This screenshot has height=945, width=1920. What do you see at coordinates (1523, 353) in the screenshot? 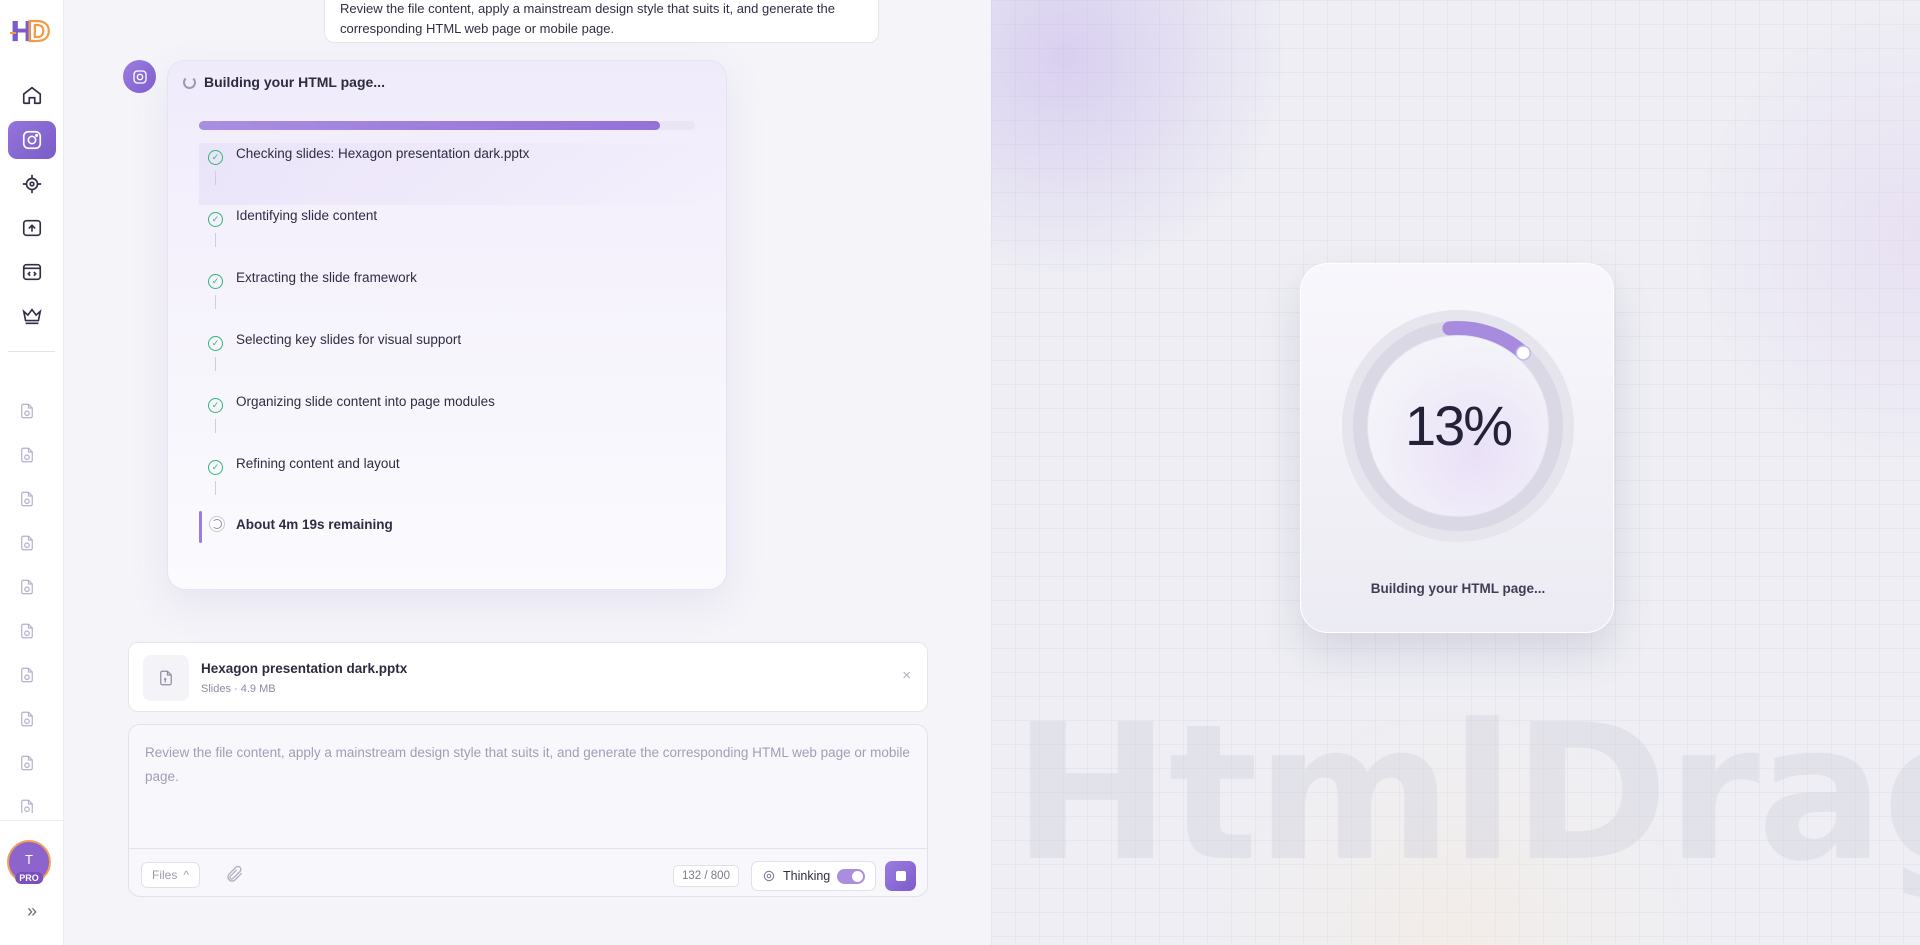
I see `progress-ring-handle` at bounding box center [1523, 353].